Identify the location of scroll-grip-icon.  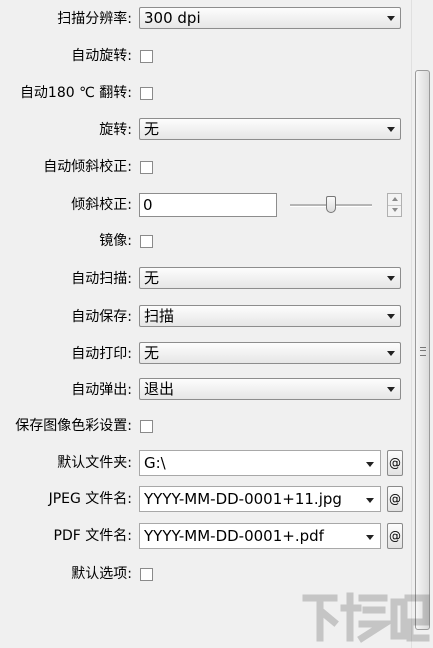
(423, 351).